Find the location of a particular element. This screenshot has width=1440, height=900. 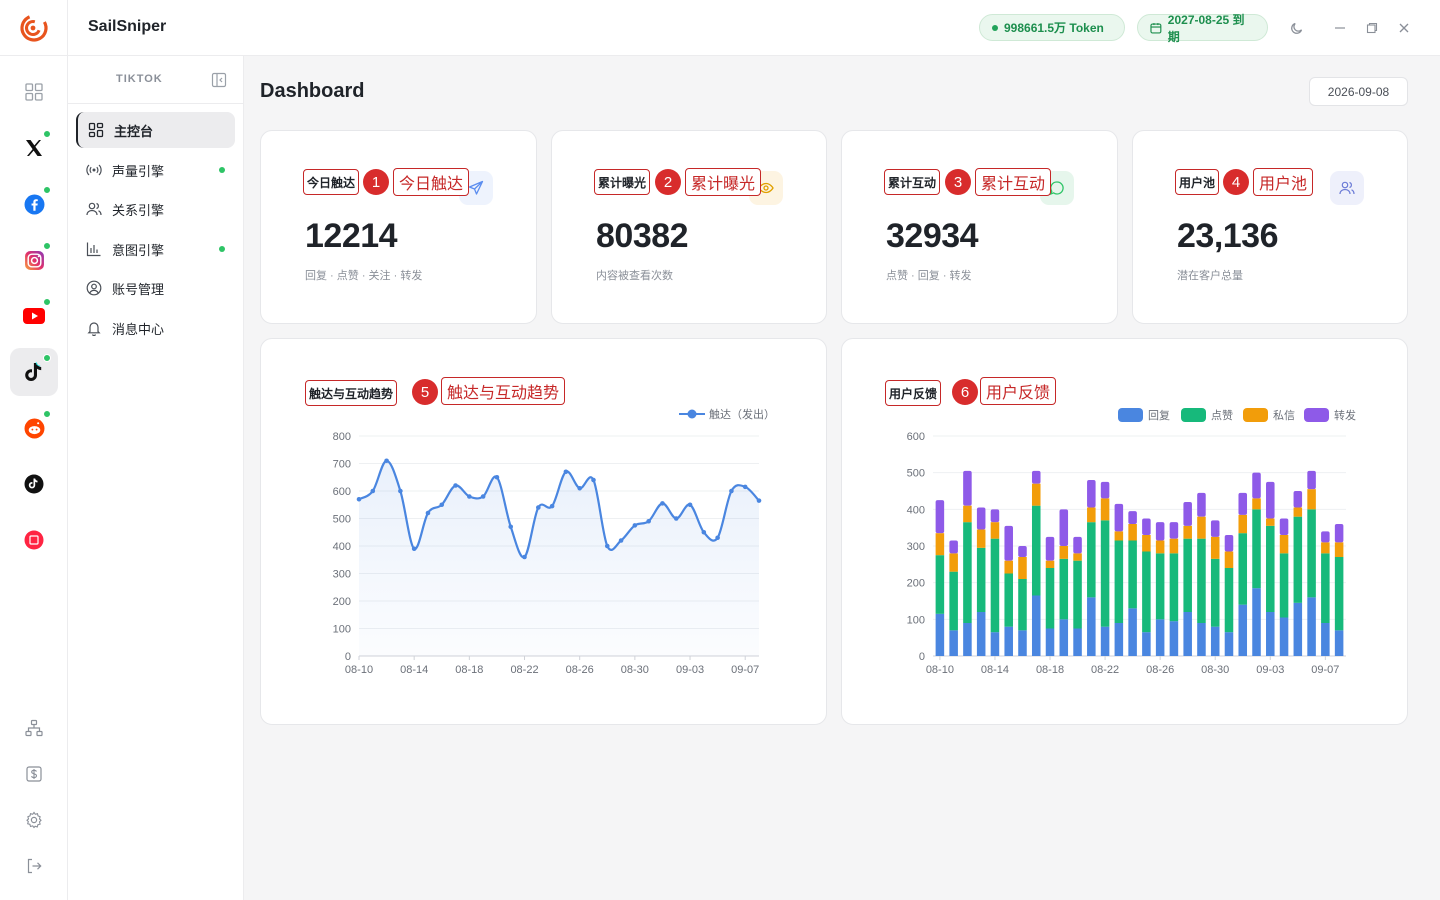

reddit-logo-icon is located at coordinates (34, 428).